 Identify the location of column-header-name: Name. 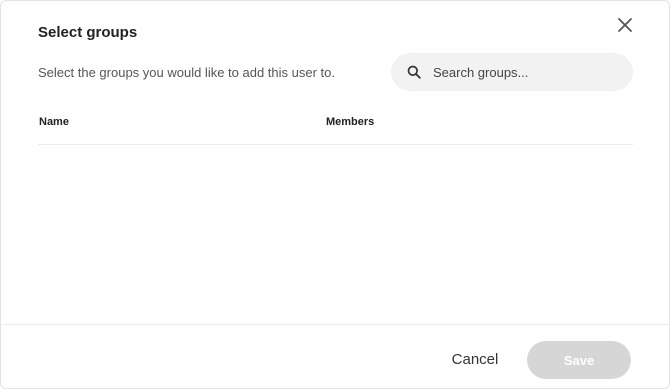
(54, 122).